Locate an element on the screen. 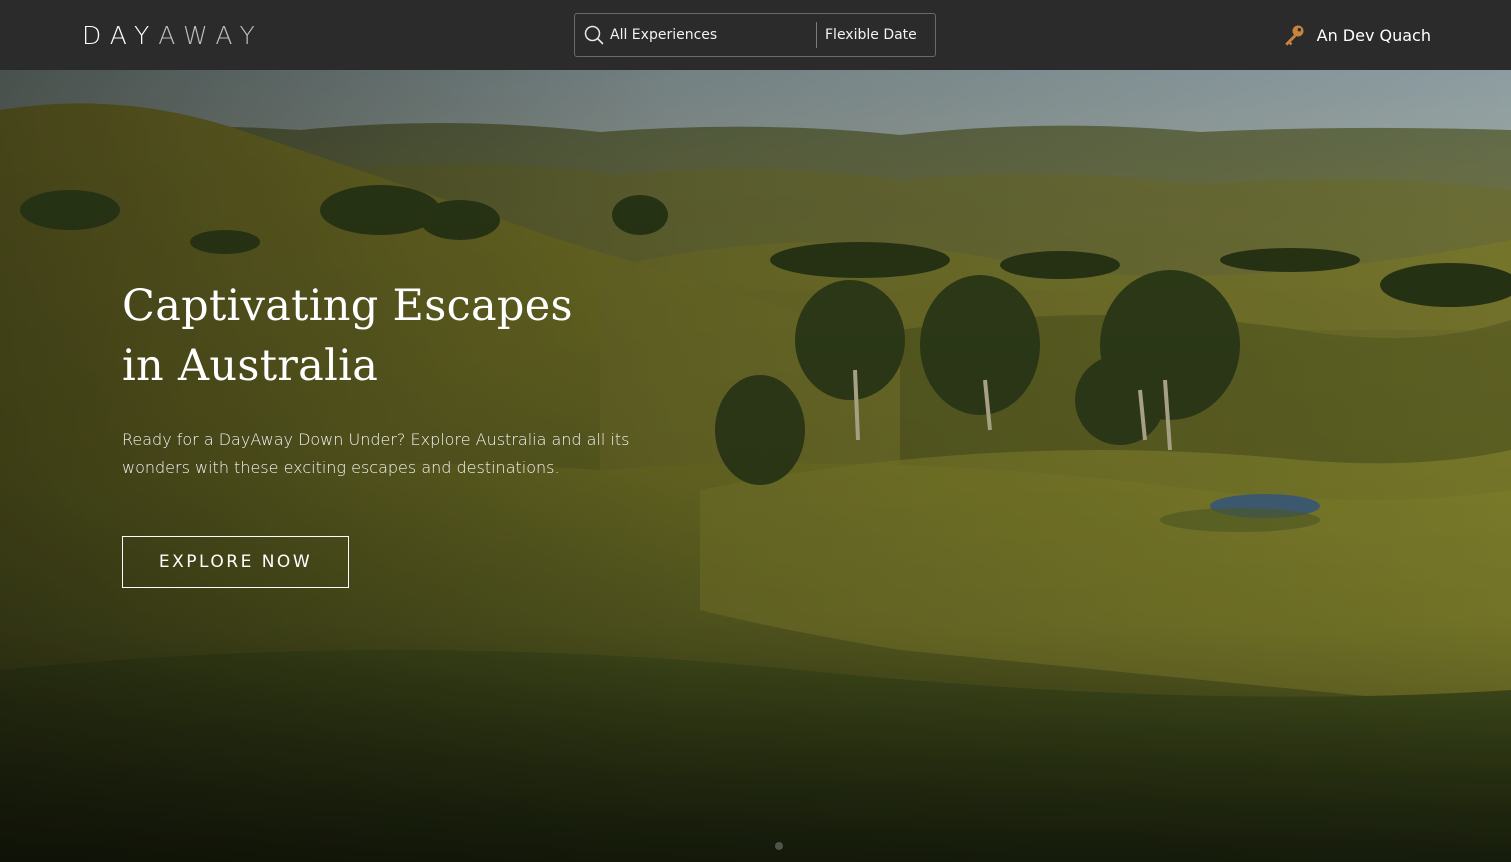 The width and height of the screenshot is (1511, 862). search-icon is located at coordinates (594, 35).